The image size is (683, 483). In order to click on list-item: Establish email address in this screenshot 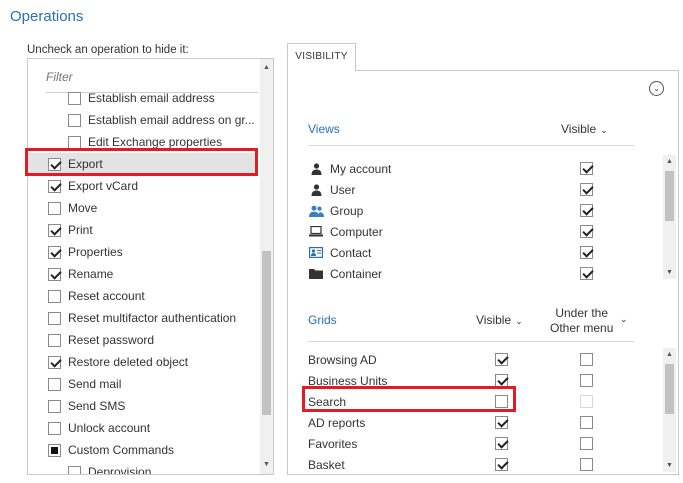, I will do `click(170, 98)`.